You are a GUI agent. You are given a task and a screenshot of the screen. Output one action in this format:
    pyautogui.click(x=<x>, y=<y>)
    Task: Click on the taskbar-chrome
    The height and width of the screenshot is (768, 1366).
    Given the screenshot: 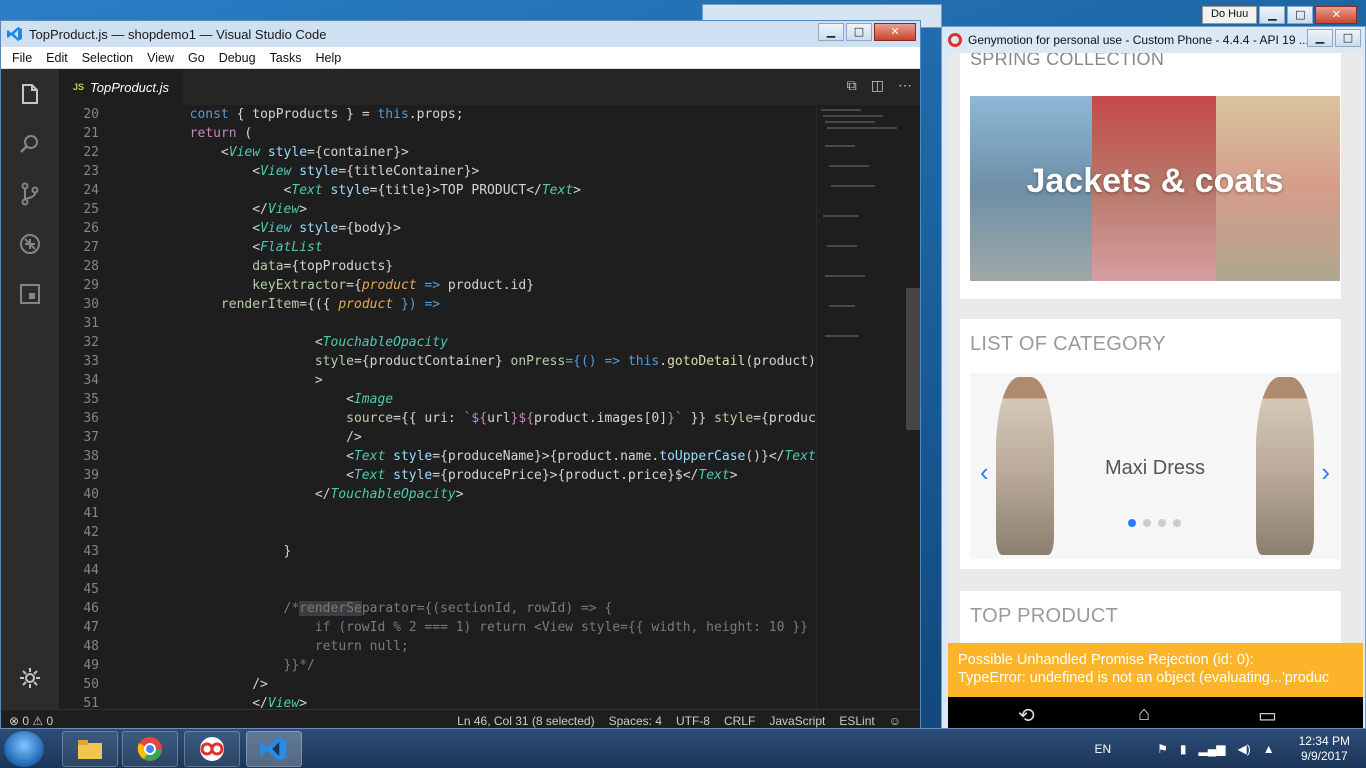 What is the action you would take?
    pyautogui.click(x=150, y=749)
    